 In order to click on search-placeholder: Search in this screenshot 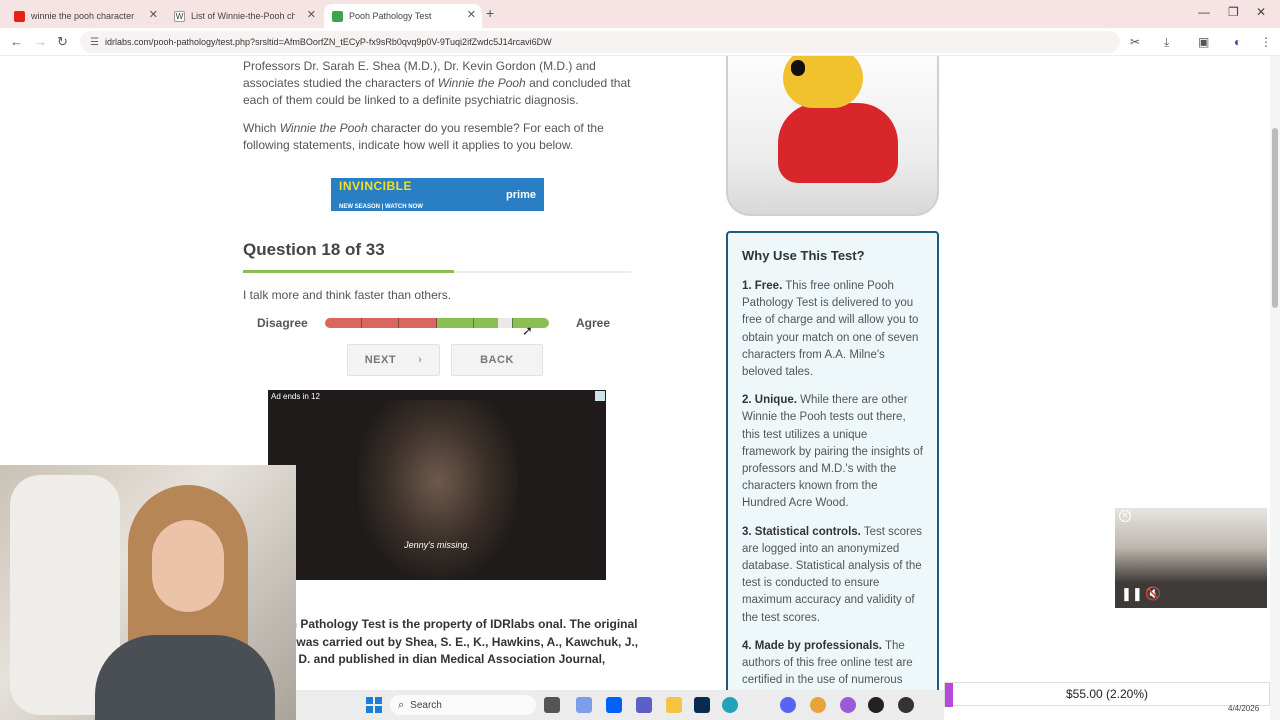, I will do `click(426, 705)`.